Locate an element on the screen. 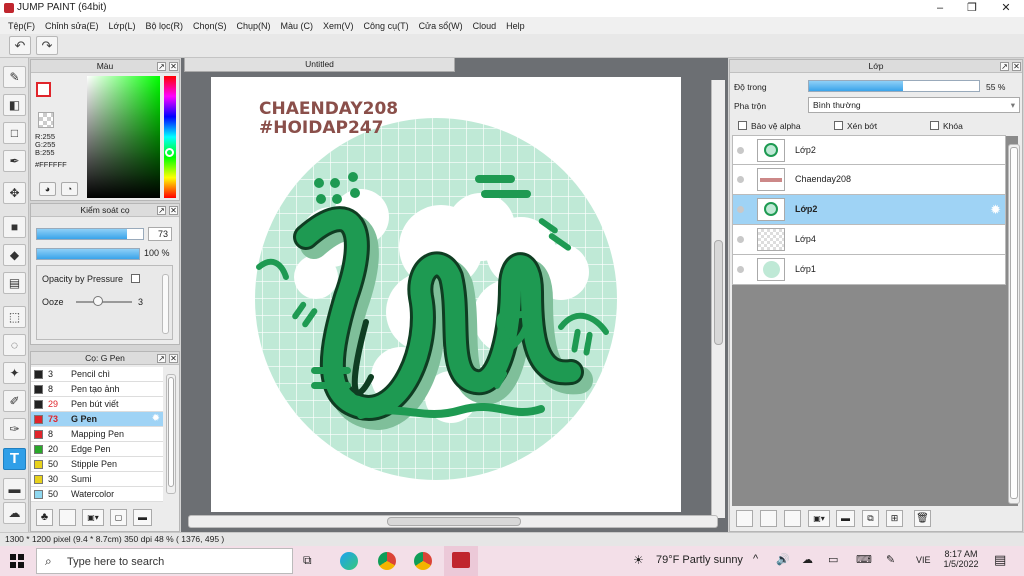  new-raster-layer-button is located at coordinates (768, 518).